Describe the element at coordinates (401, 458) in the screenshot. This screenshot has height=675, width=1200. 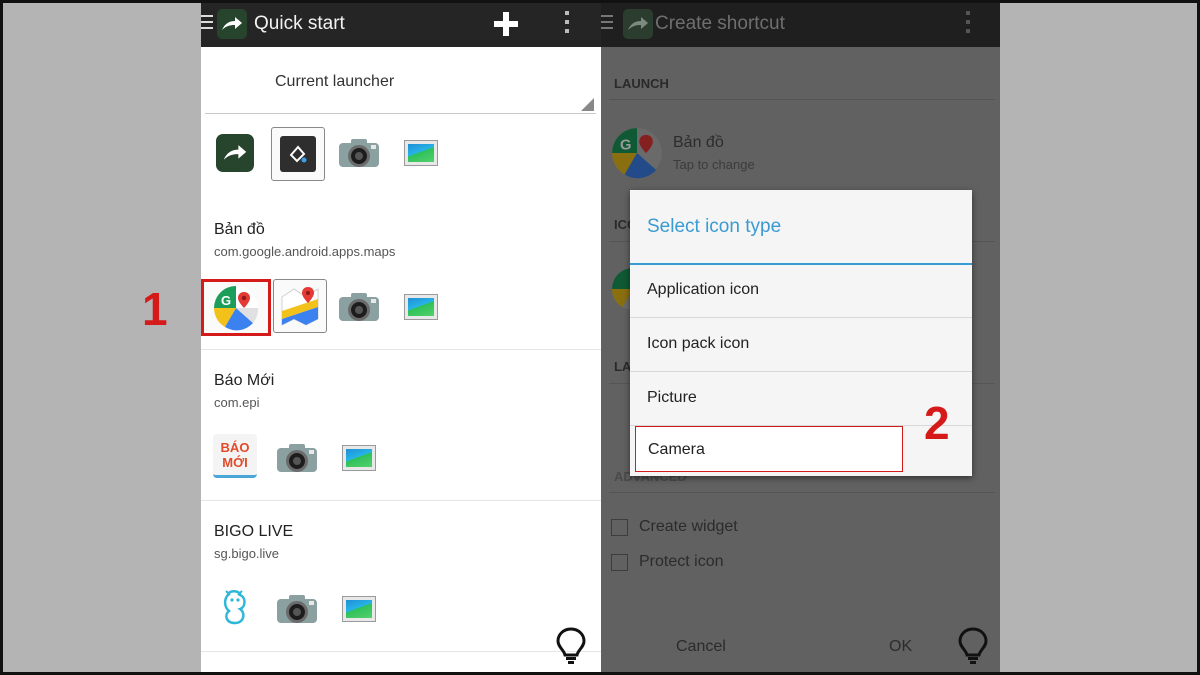
I see `baomoi-icon-row: BÁO MỚI` at that location.